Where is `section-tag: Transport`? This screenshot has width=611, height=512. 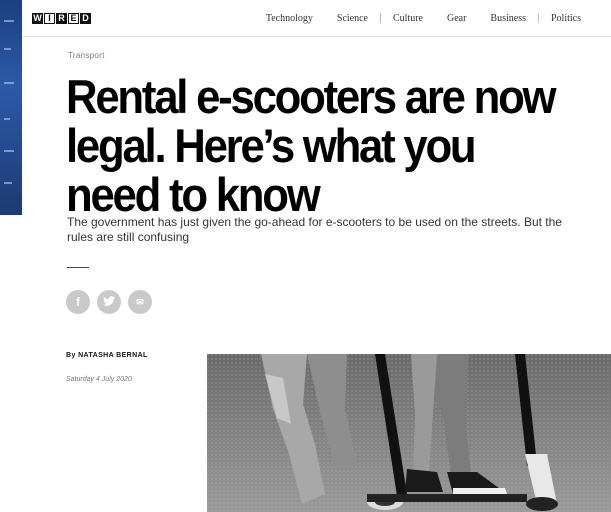
section-tag: Transport is located at coordinates (86, 55).